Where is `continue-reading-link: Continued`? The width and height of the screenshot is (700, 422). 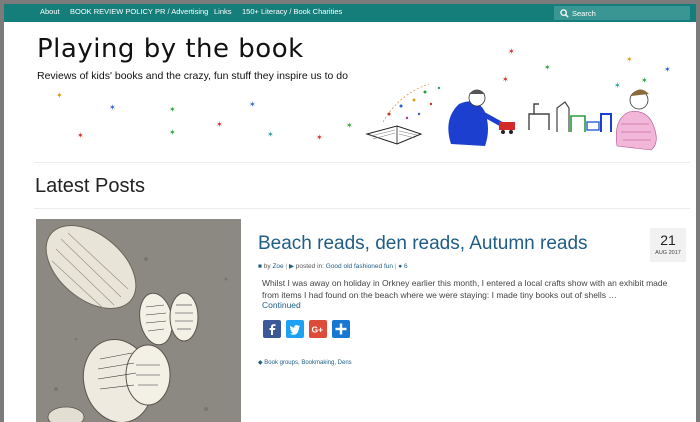 continue-reading-link: Continued is located at coordinates (281, 305).